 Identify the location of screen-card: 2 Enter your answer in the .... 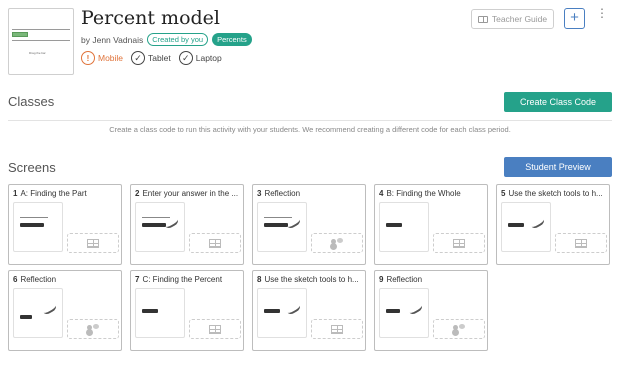
(187, 224).